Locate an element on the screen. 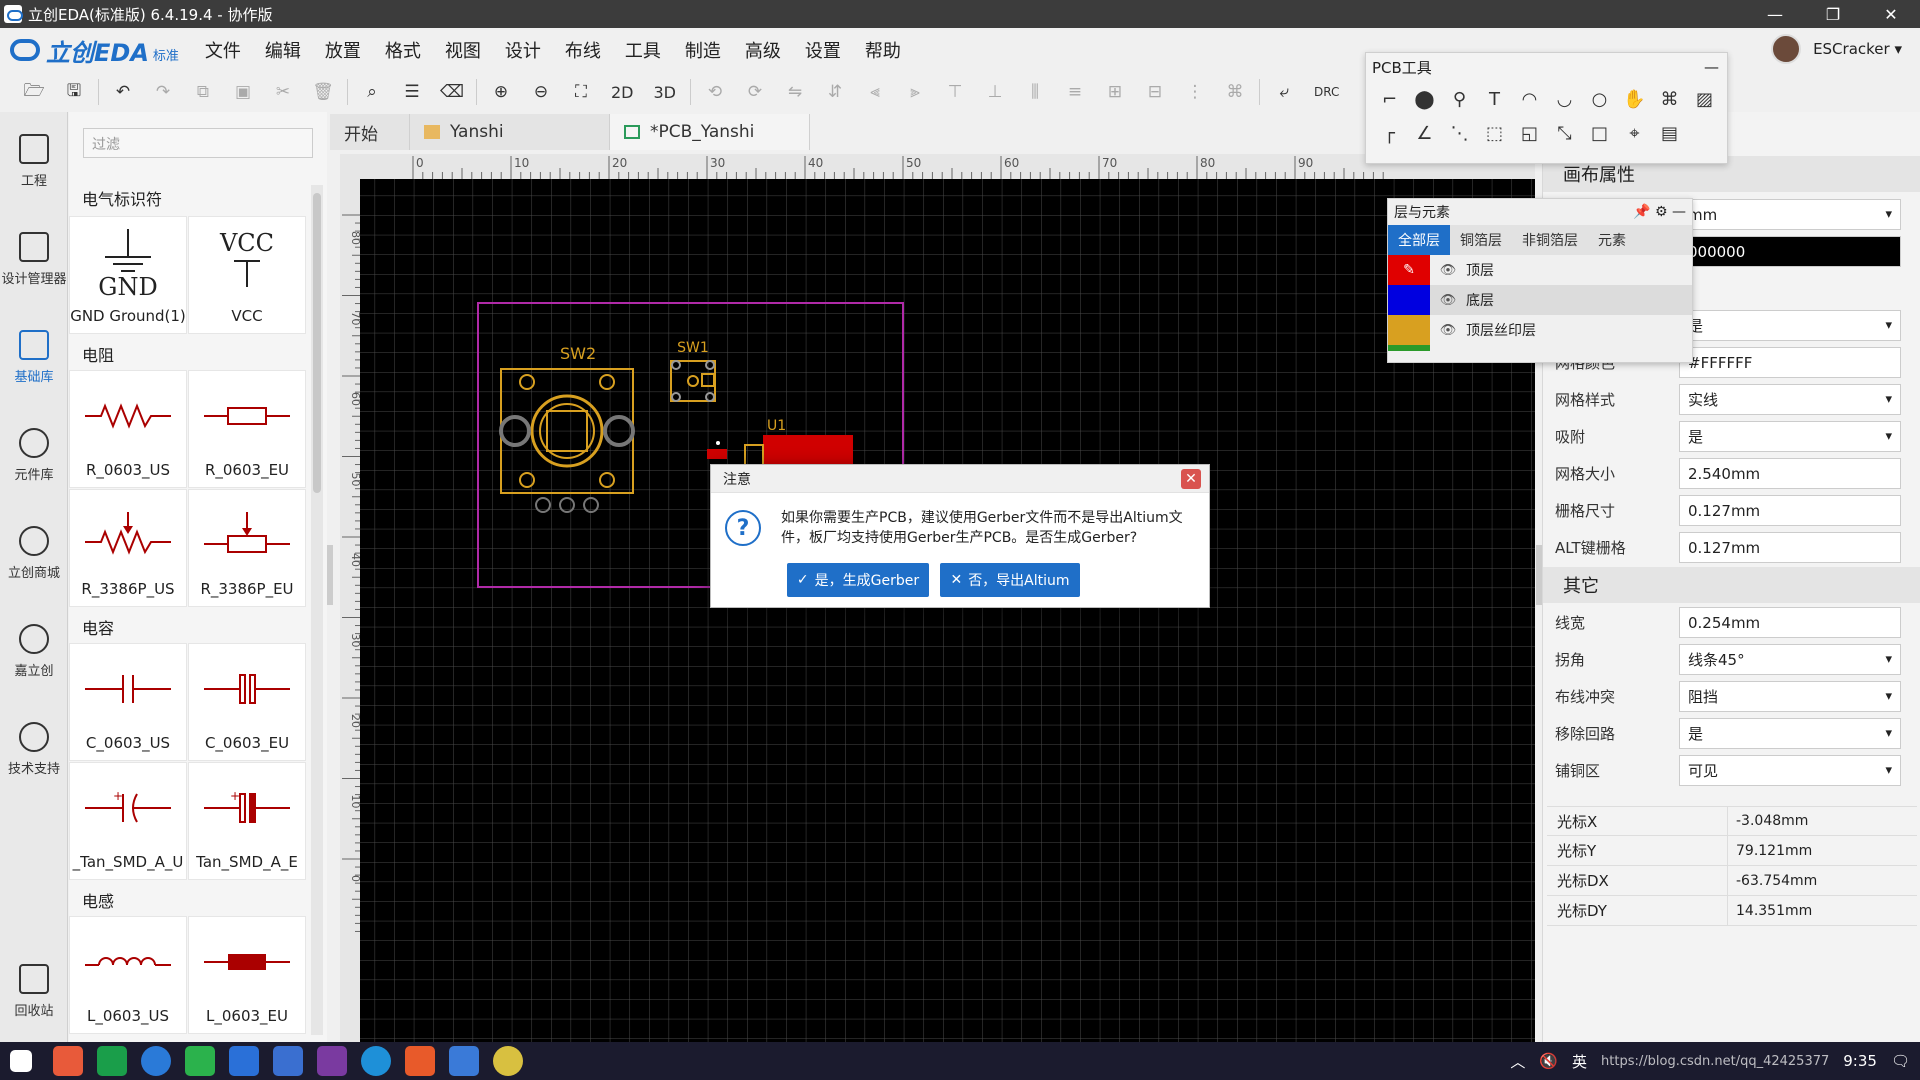  align-center-v-icon: ≡ is located at coordinates (1075, 92).